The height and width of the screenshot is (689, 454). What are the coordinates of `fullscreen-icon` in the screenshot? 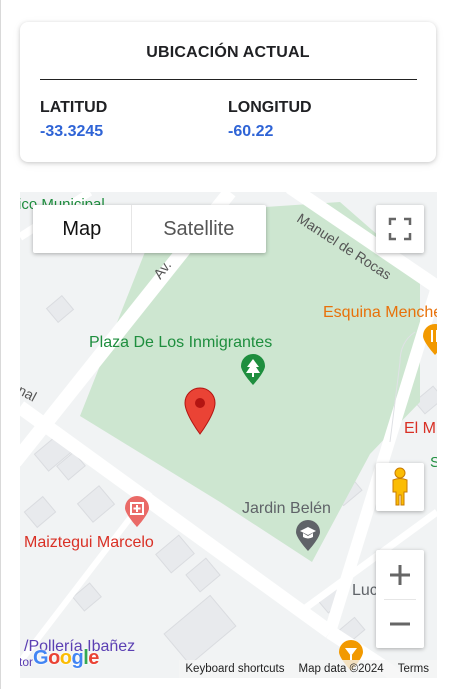 It's located at (400, 229).